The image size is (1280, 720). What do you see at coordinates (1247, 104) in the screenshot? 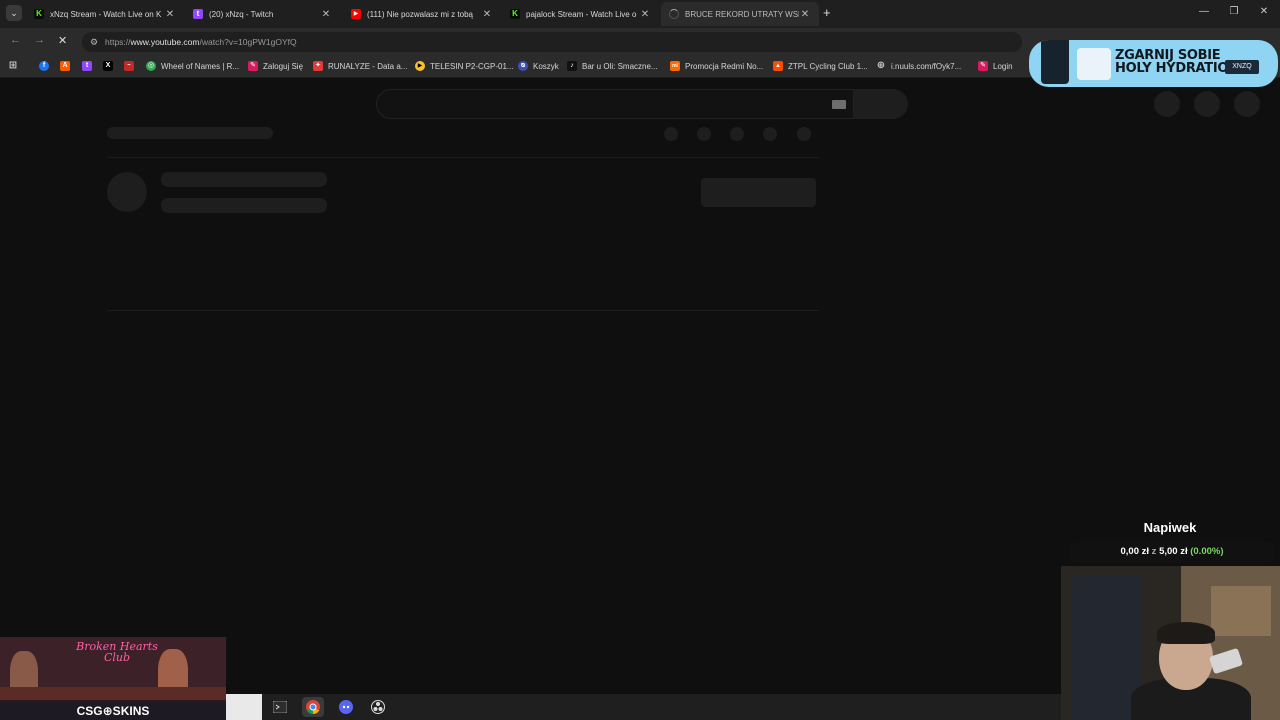
I see `avatar-skeleton` at bounding box center [1247, 104].